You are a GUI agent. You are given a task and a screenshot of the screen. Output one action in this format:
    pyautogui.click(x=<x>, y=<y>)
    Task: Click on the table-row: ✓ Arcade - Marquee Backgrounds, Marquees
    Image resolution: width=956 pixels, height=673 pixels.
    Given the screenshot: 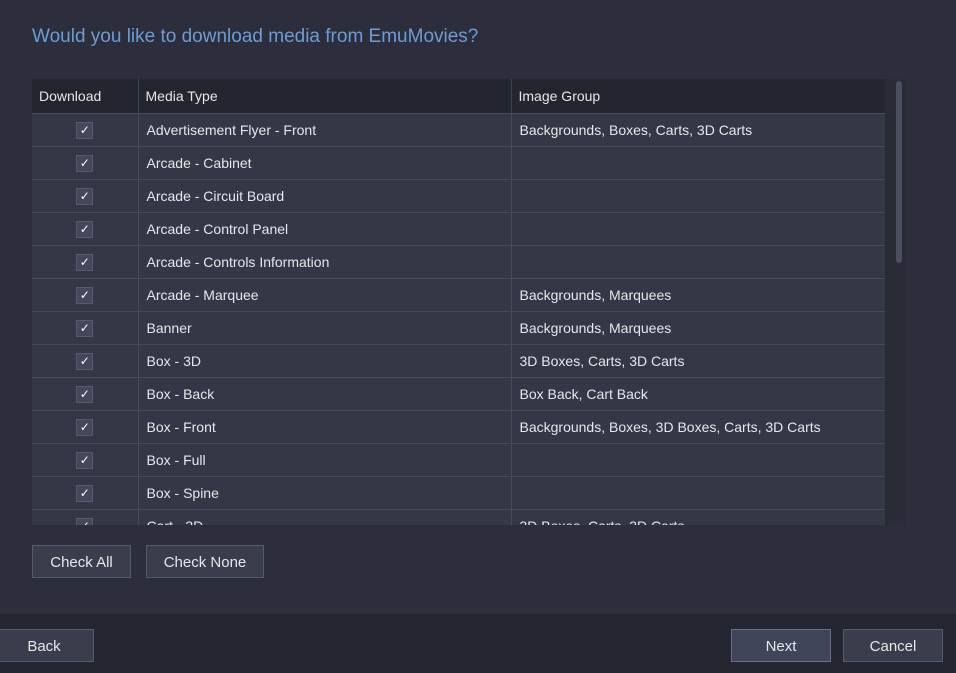 What is the action you would take?
    pyautogui.click(x=458, y=295)
    